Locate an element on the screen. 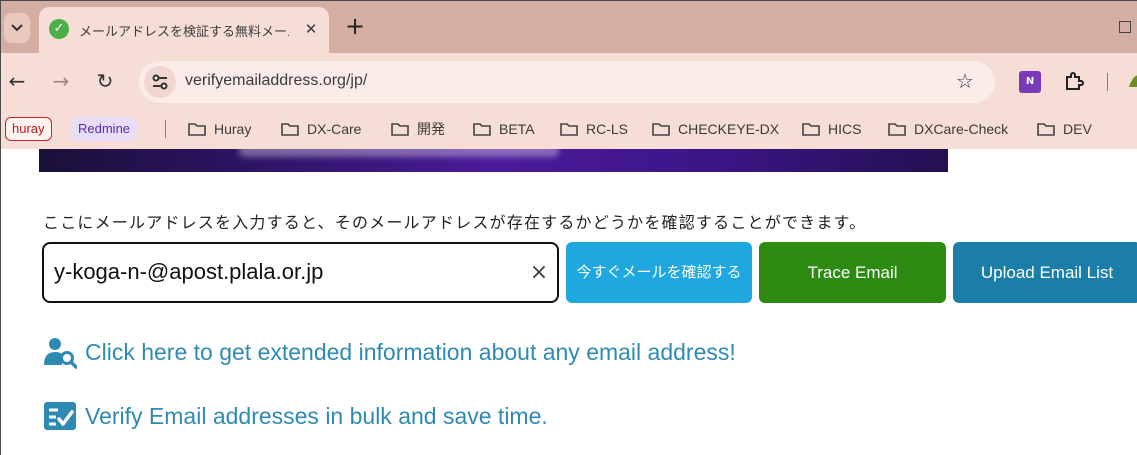  clear-icon: × is located at coordinates (539, 273).